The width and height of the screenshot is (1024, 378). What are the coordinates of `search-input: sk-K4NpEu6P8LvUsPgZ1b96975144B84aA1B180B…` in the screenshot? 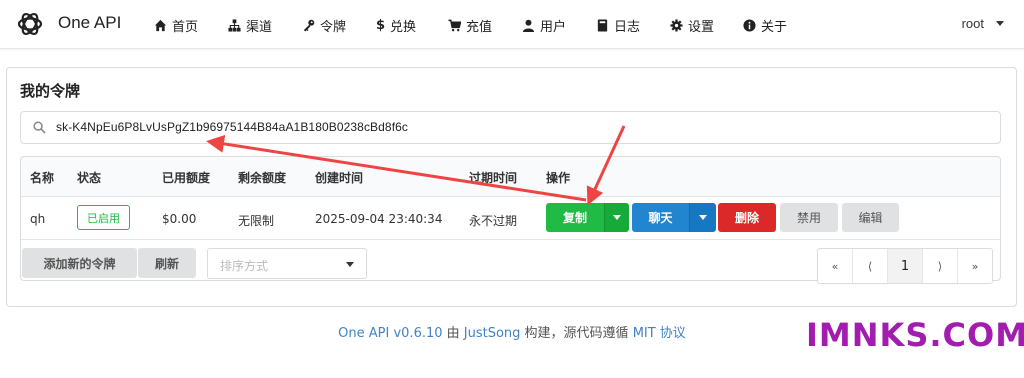 It's located at (510, 127).